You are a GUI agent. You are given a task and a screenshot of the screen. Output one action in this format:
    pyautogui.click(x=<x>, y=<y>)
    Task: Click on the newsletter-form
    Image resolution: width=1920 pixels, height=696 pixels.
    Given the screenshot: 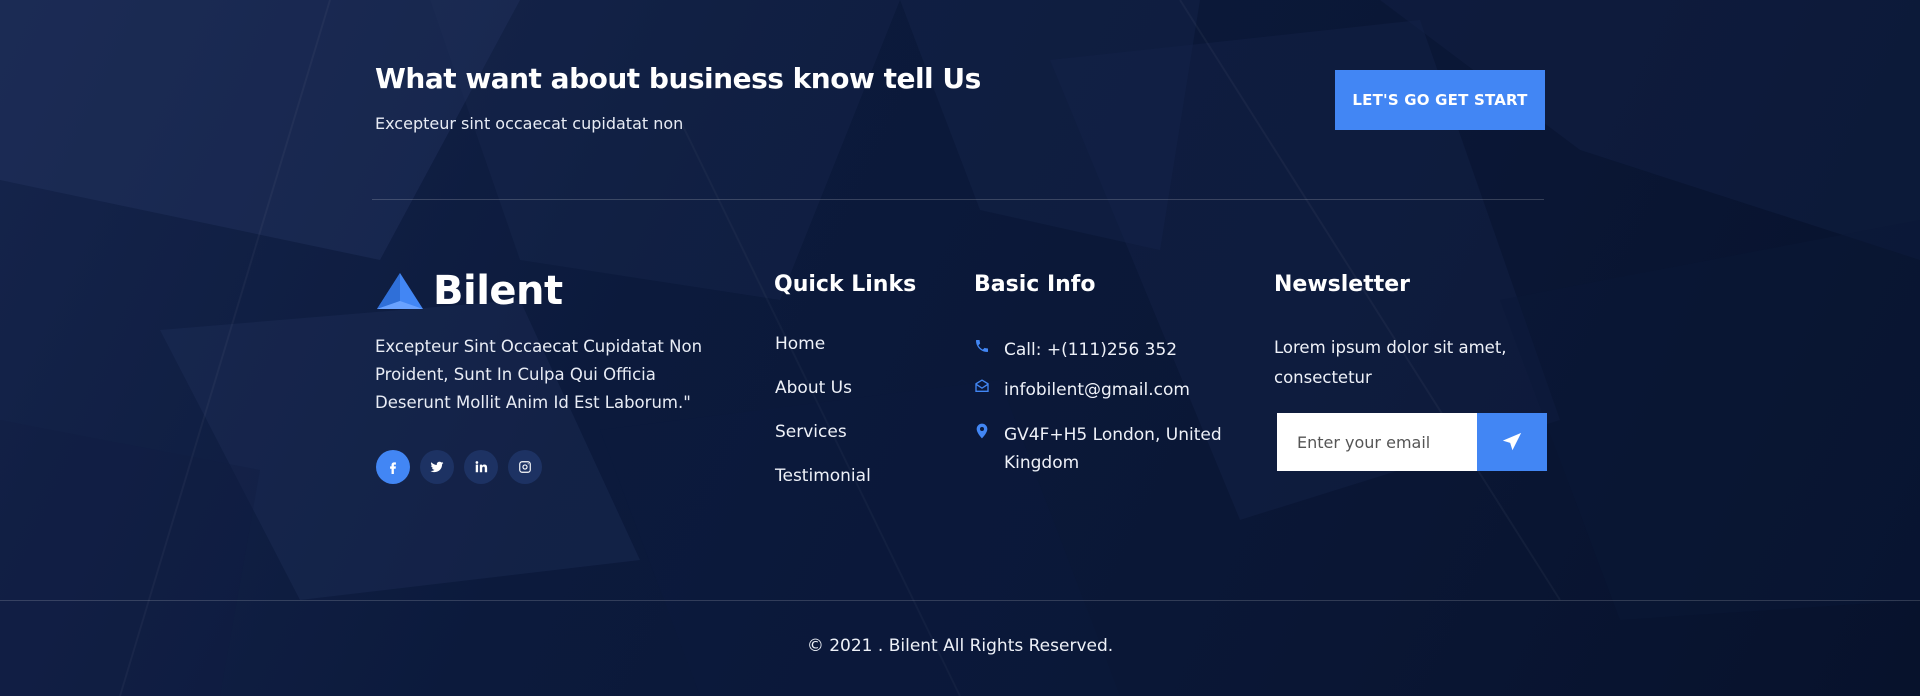 What is the action you would take?
    pyautogui.click(x=1412, y=442)
    